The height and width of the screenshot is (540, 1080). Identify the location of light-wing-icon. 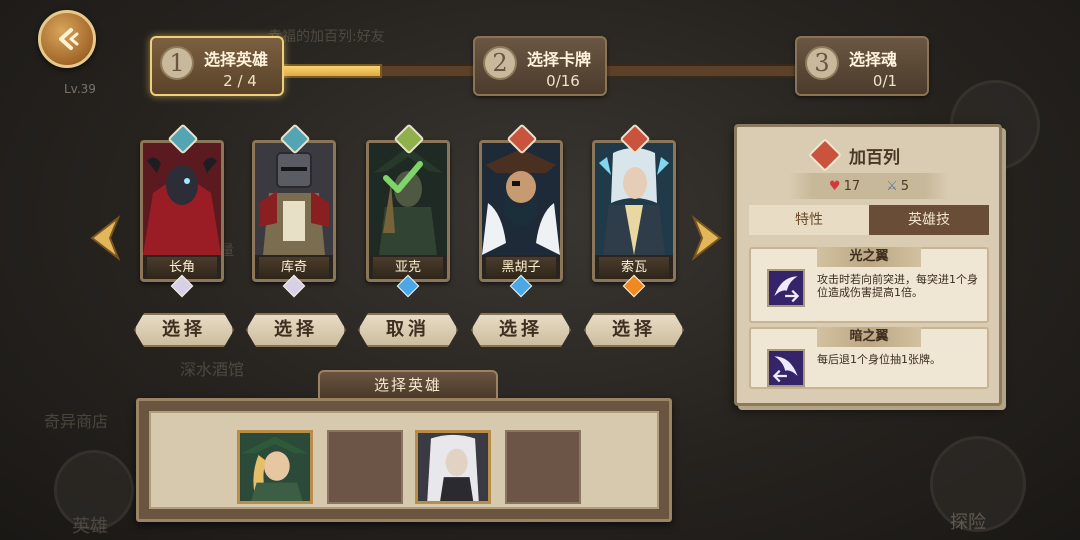
(786, 288).